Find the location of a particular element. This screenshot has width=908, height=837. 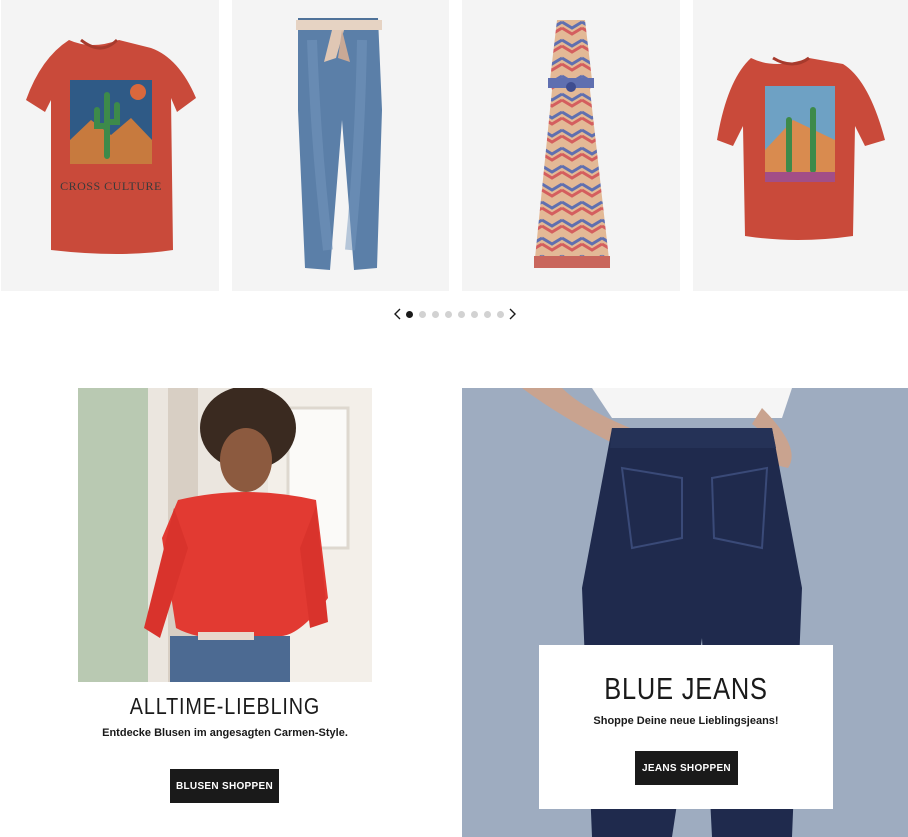

product-tile-jeans-with-scarf-belt is located at coordinates (340, 145).